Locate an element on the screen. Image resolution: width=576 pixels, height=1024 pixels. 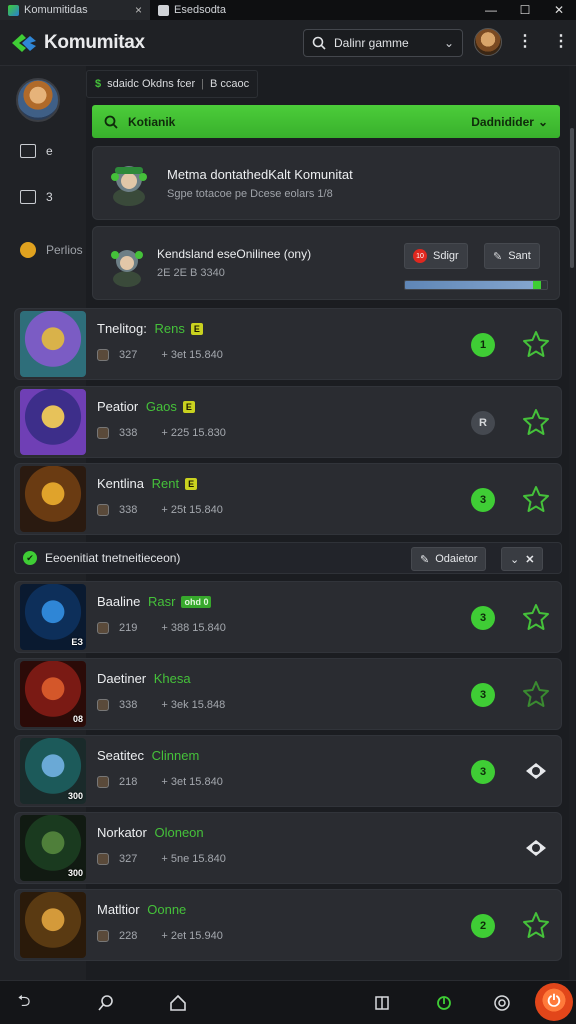
mascot-icon is located at coordinates (127, 268).